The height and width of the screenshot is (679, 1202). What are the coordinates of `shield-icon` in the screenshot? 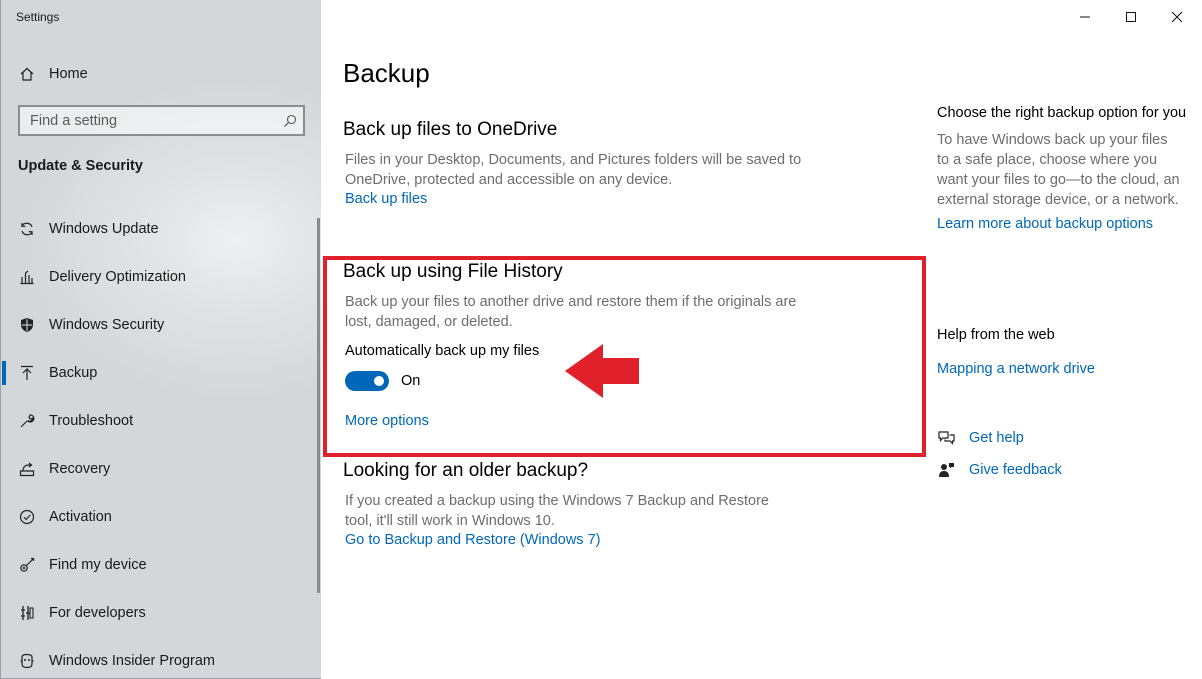 It's located at (27, 325).